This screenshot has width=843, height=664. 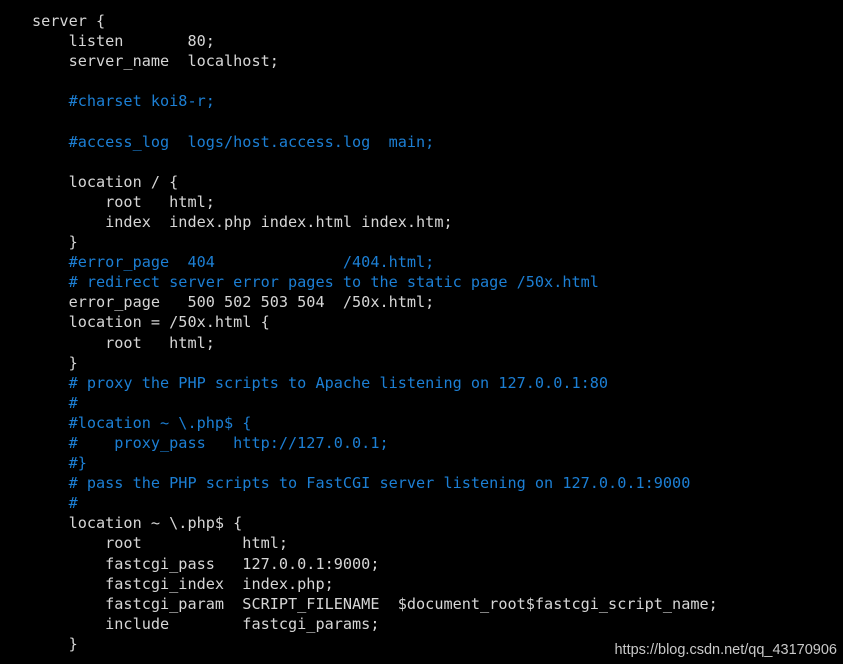 I want to click on code-line: error_page 500 502 503 504 /50x.html;, so click(x=233, y=302).